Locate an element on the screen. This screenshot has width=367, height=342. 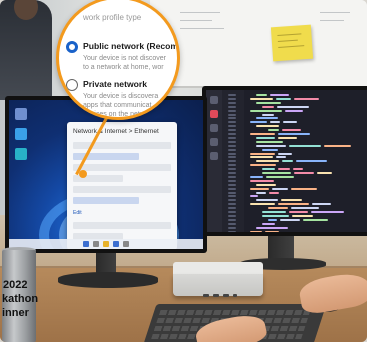
mini-pc is located at coordinates (218, 280).